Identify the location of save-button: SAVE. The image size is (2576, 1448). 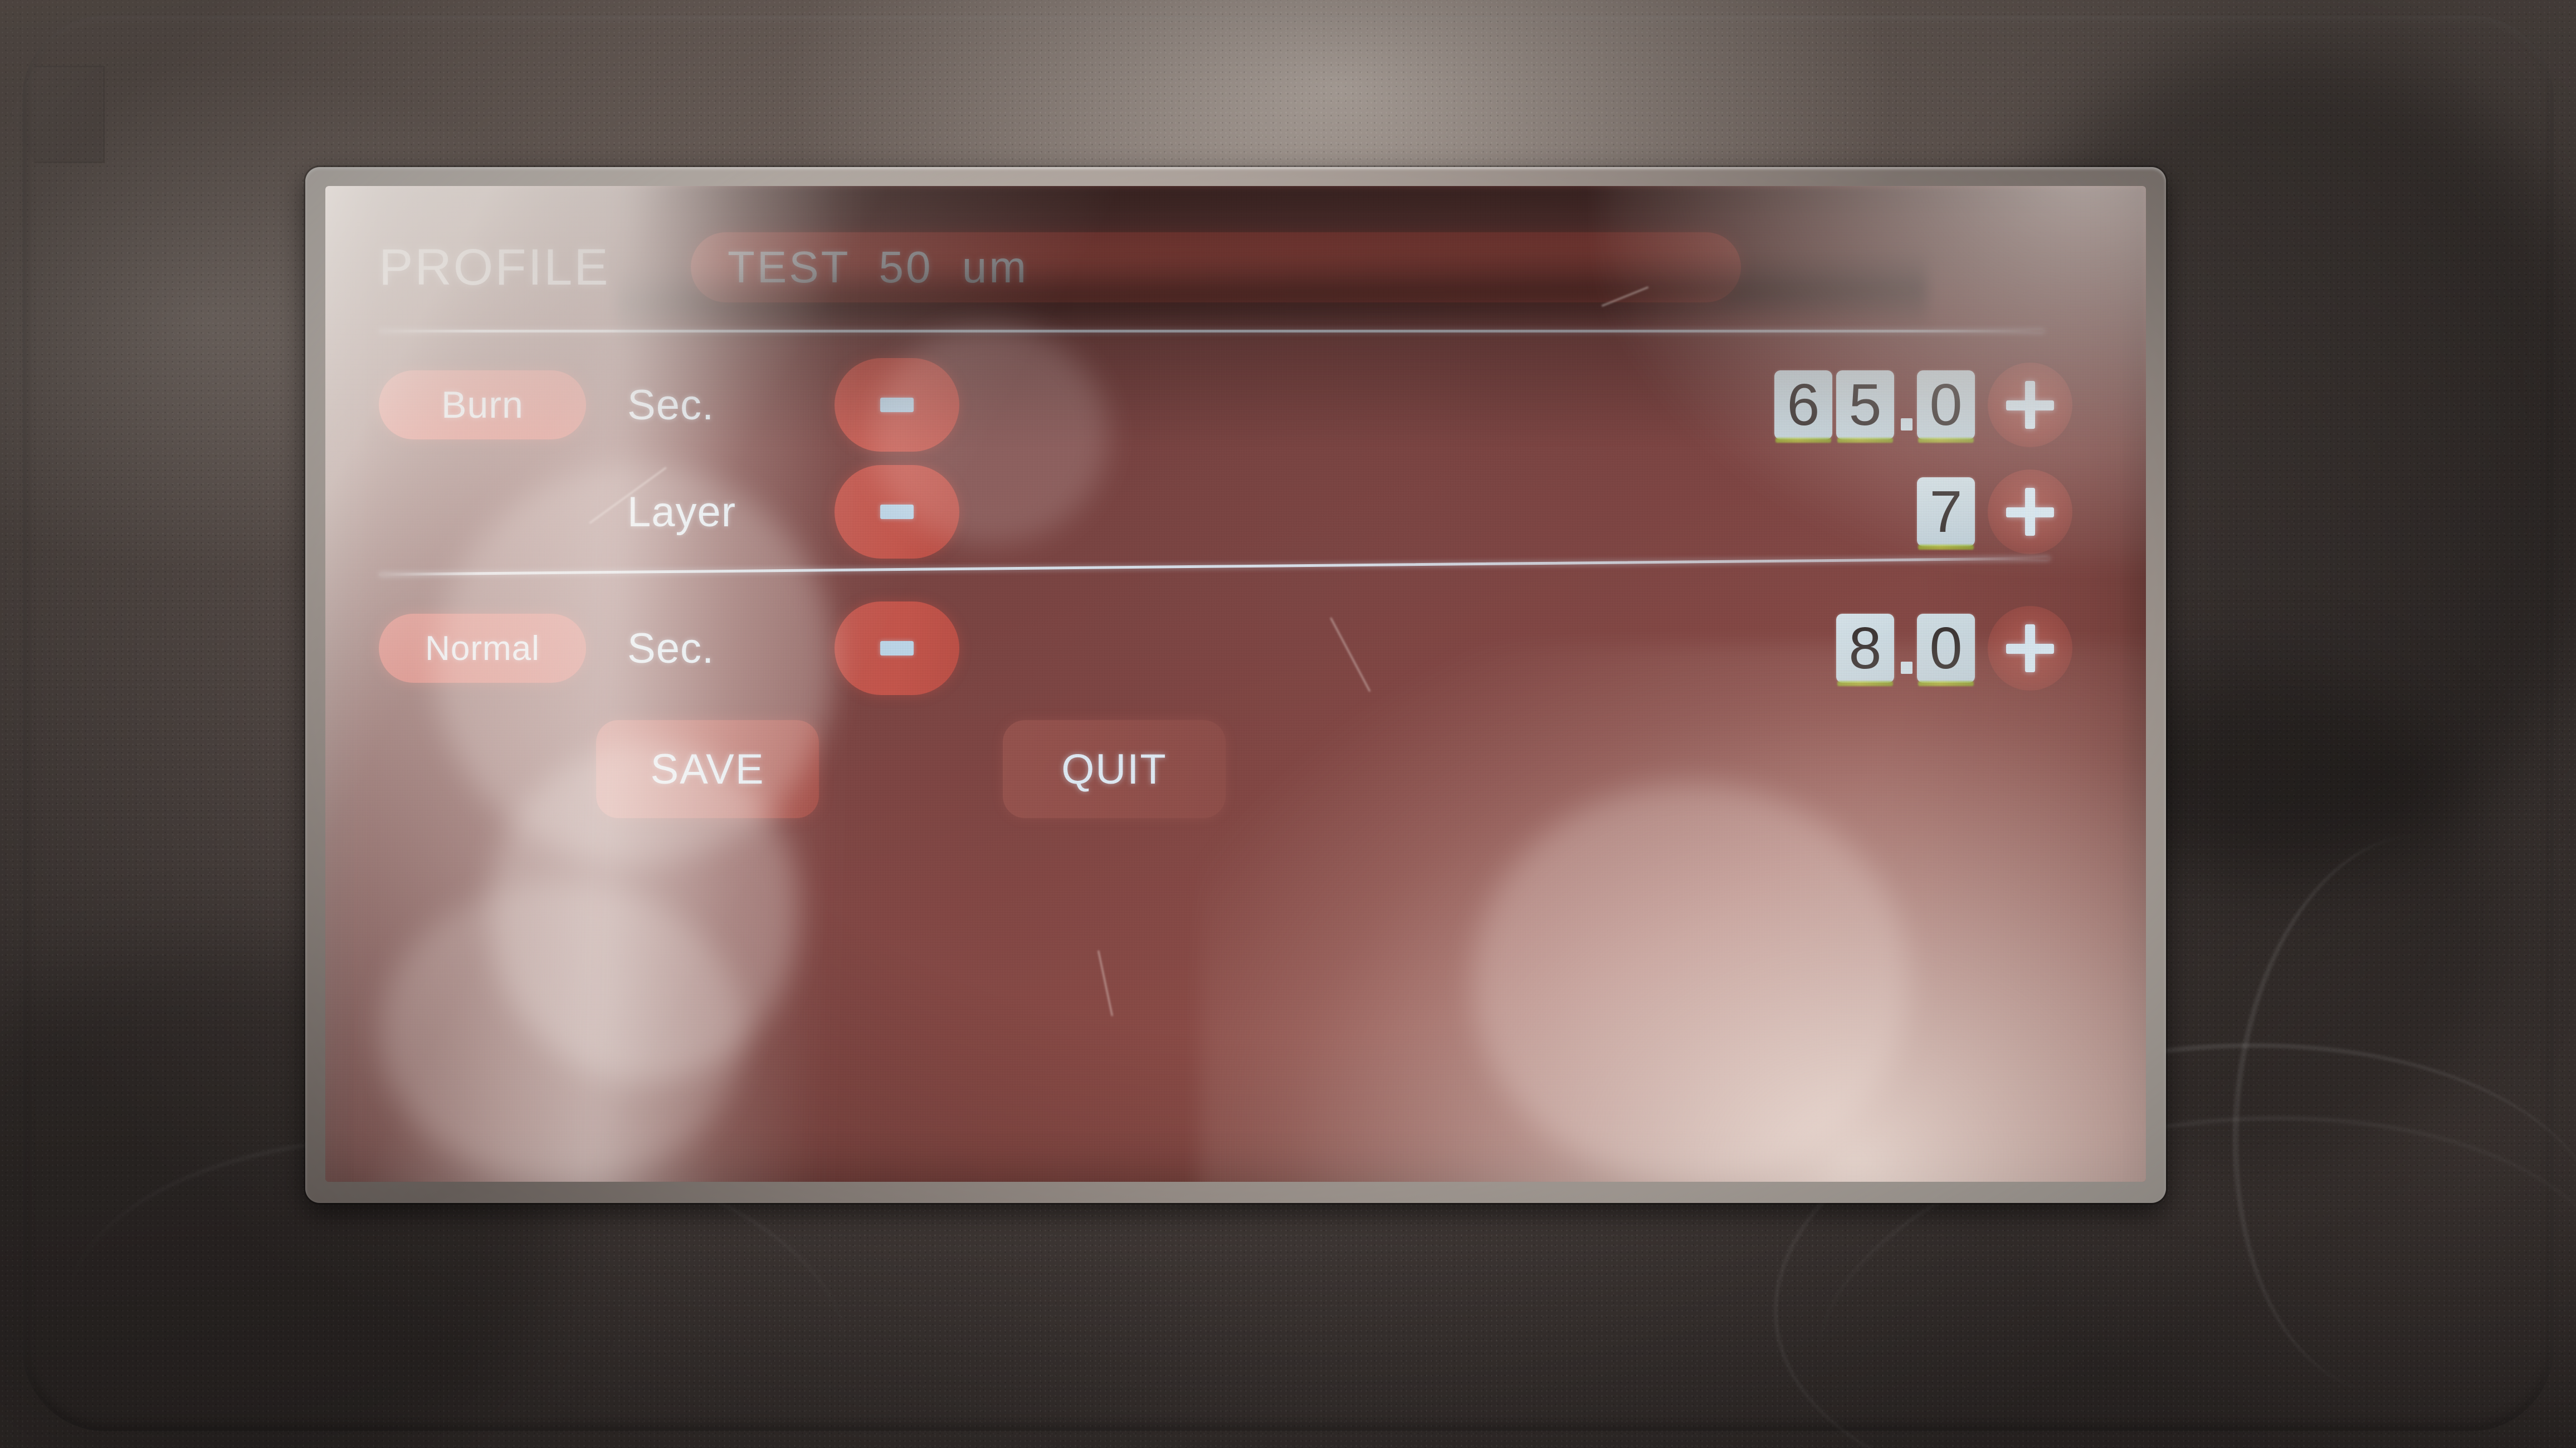
(707, 769).